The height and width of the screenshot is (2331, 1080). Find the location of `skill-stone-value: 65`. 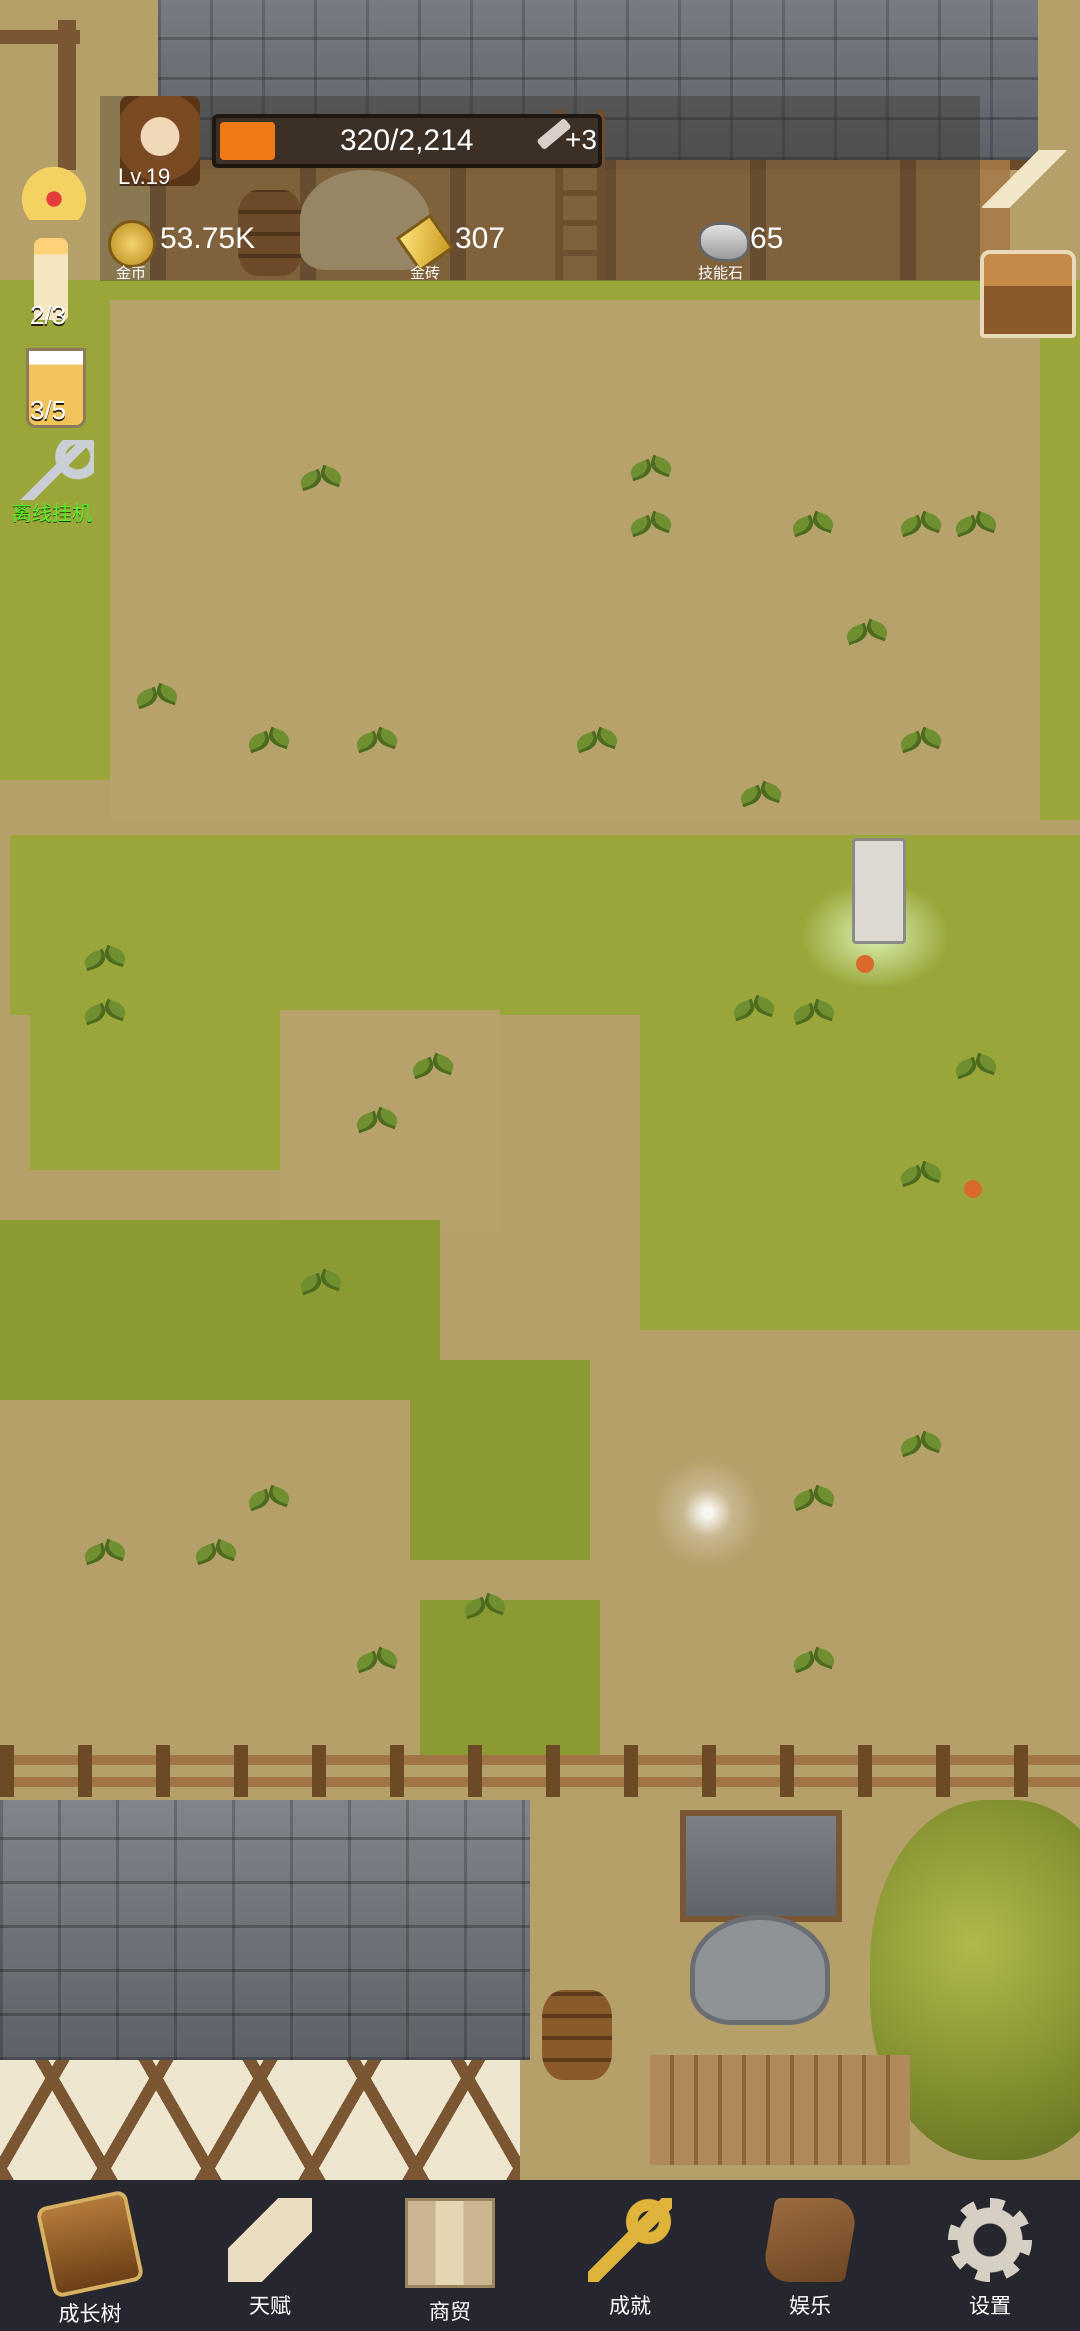

skill-stone-value: 65 is located at coordinates (767, 238).